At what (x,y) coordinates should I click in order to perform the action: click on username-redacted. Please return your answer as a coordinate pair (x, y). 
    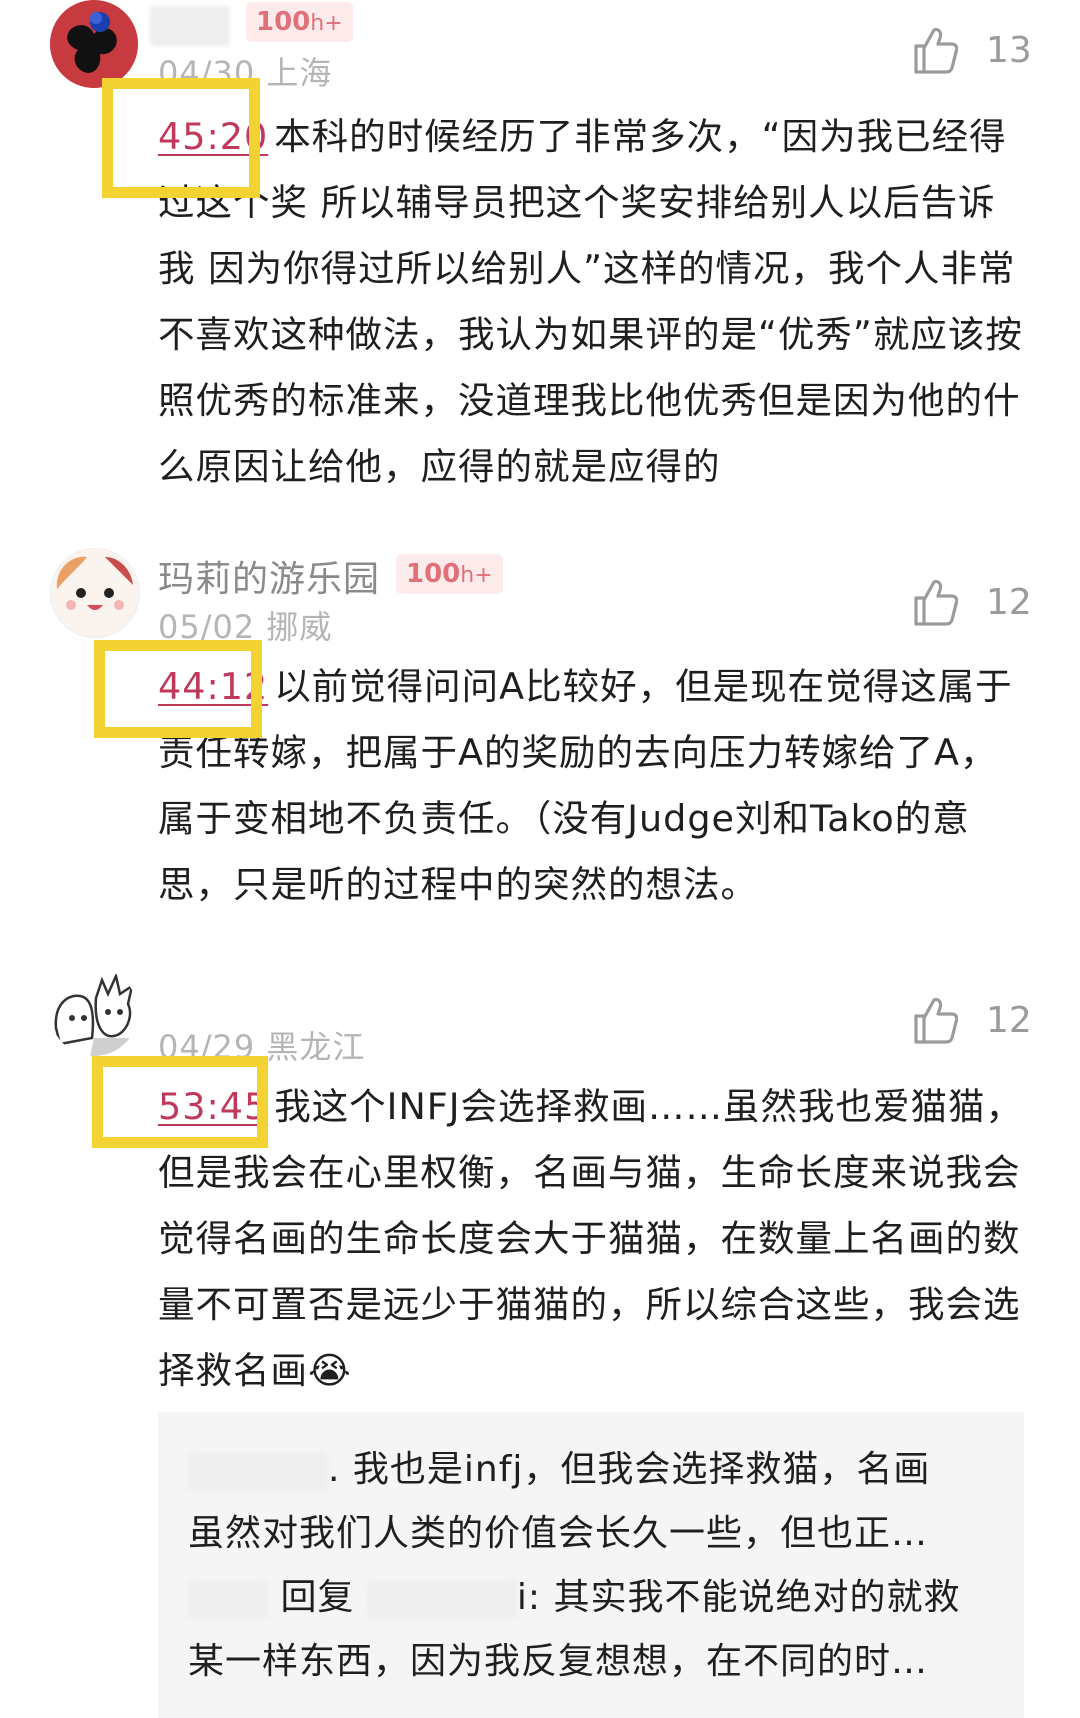
    Looking at the image, I should click on (190, 26).